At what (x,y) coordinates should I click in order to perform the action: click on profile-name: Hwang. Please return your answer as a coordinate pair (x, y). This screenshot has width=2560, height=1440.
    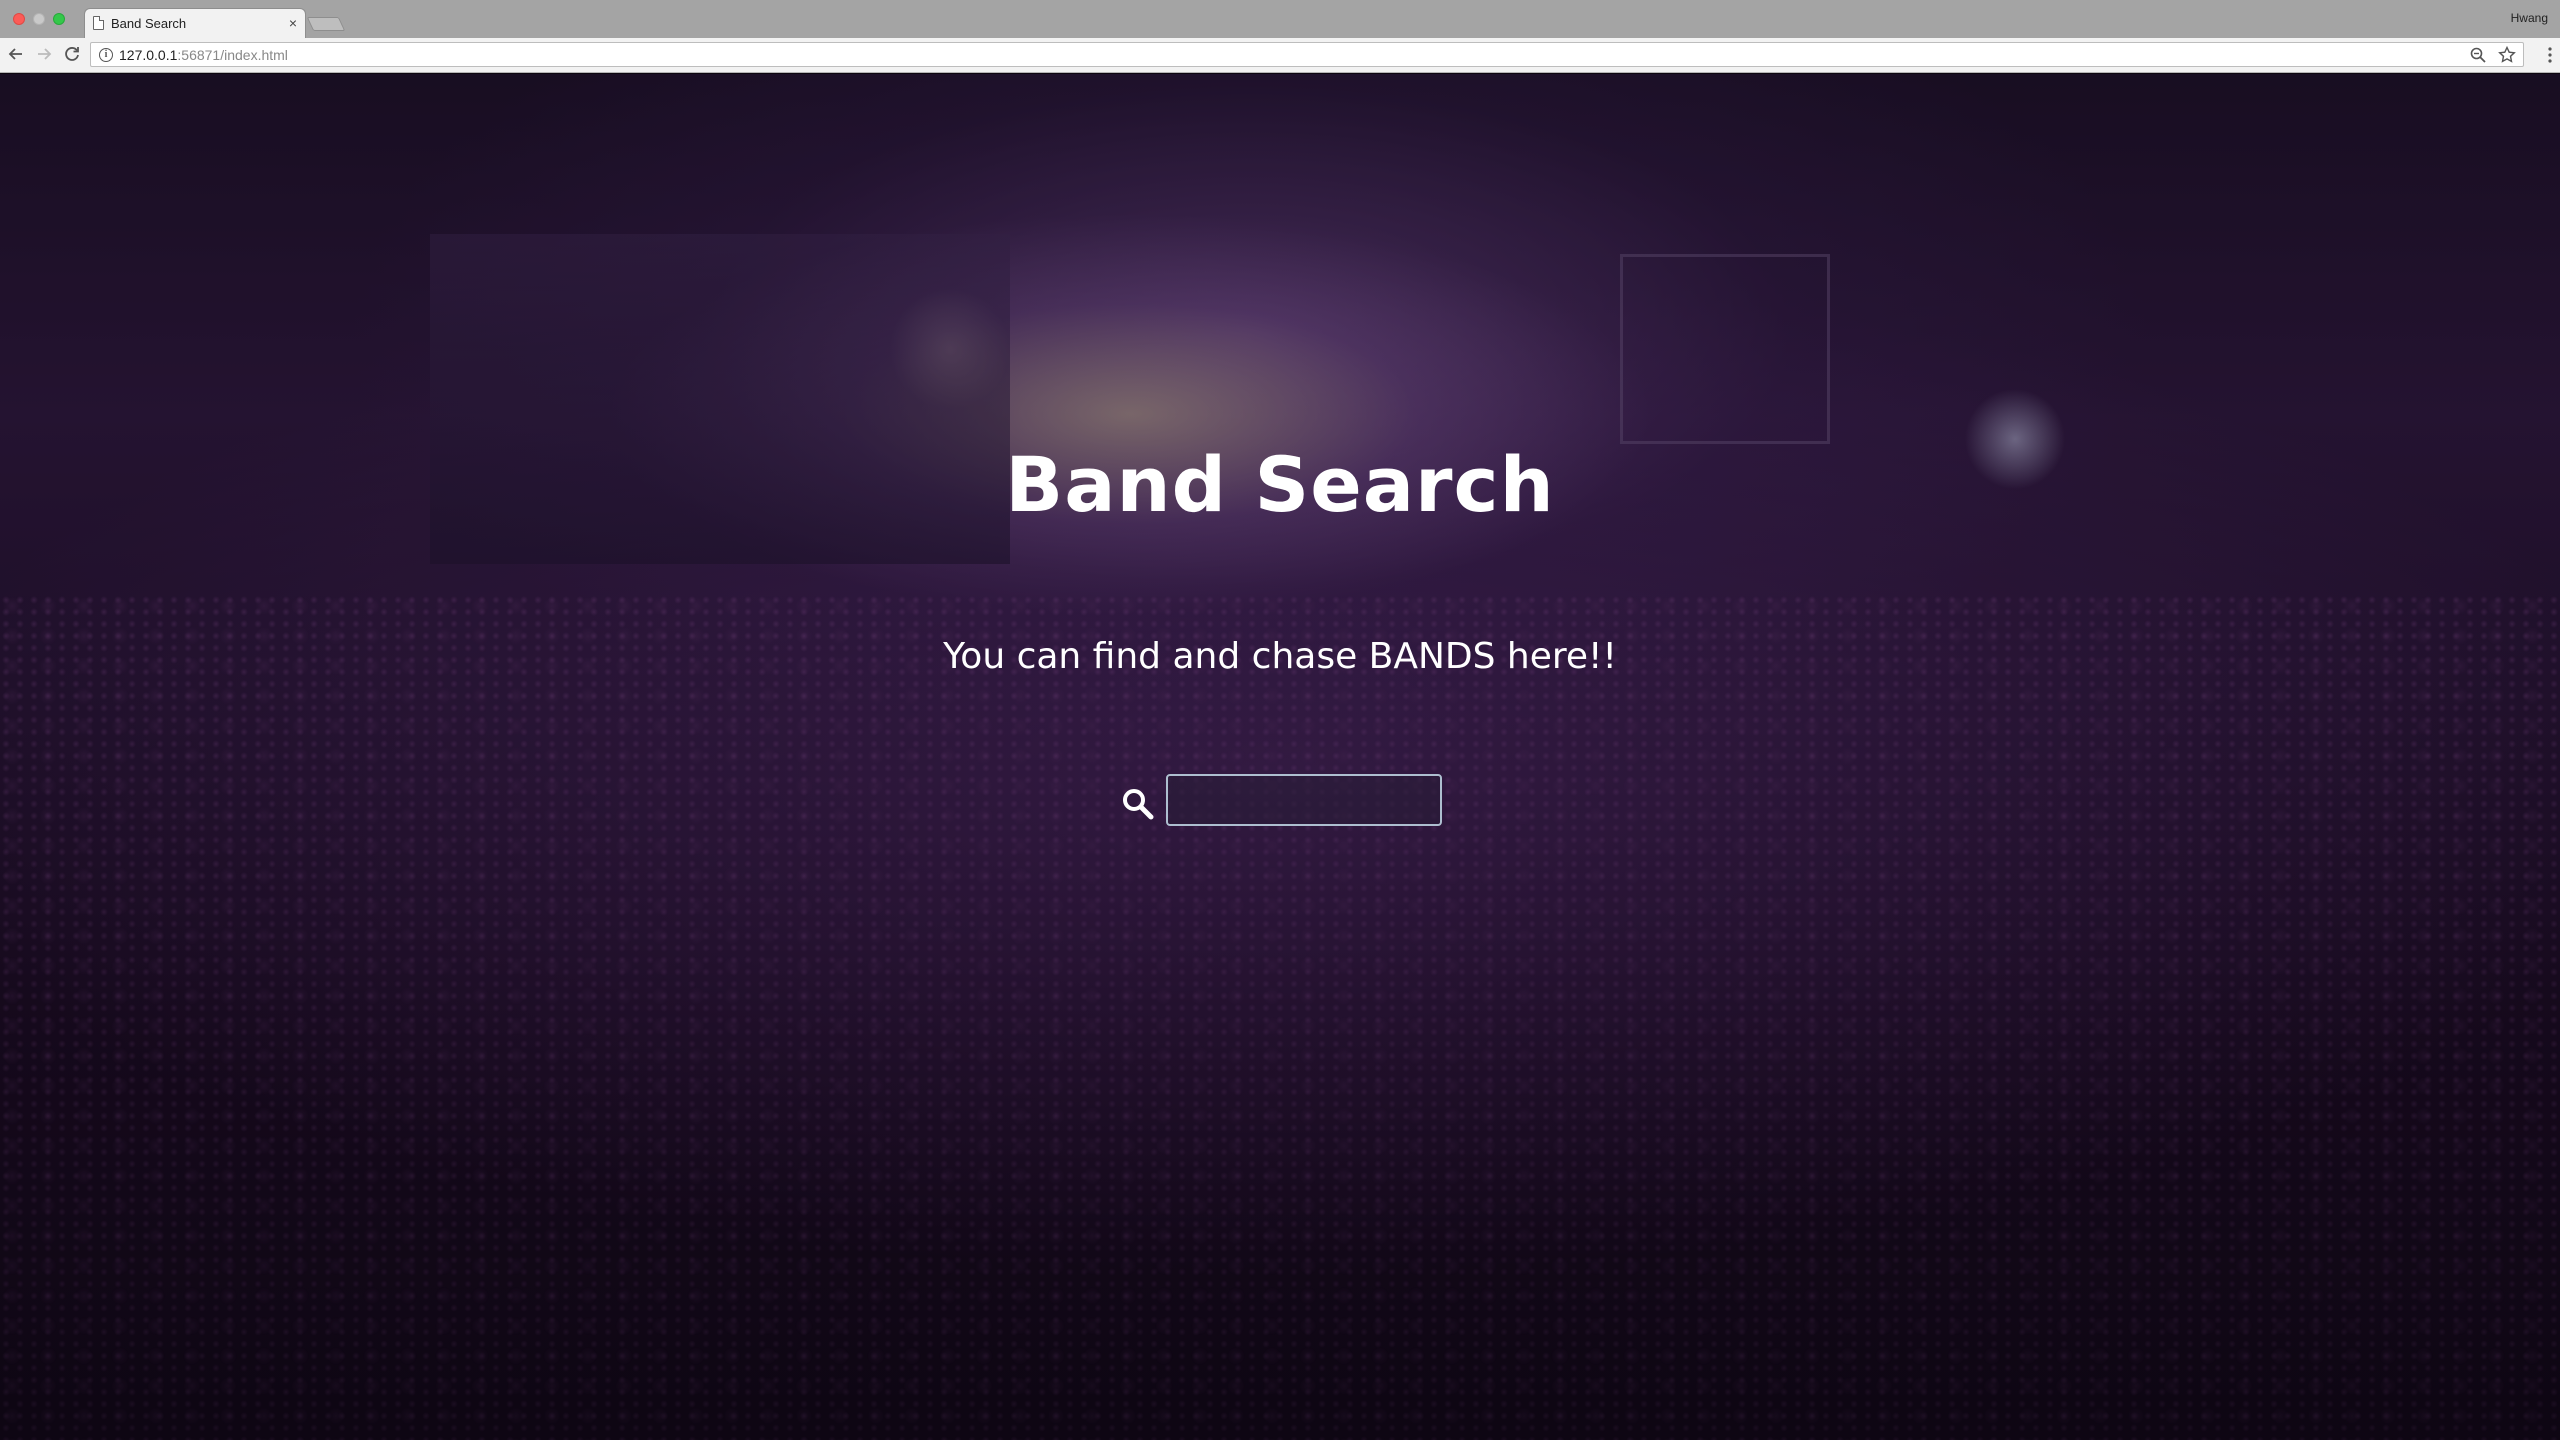
    Looking at the image, I should click on (2529, 18).